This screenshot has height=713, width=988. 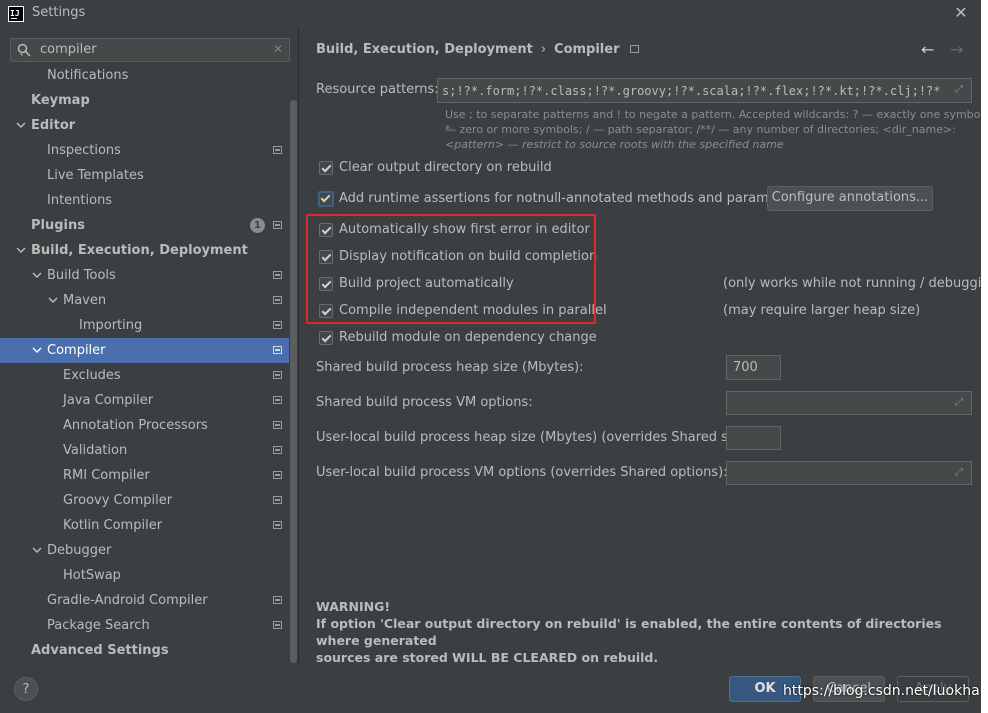 What do you see at coordinates (149, 475) in the screenshot?
I see `sidebar-item-rmi-compiler: RMI Compiler` at bounding box center [149, 475].